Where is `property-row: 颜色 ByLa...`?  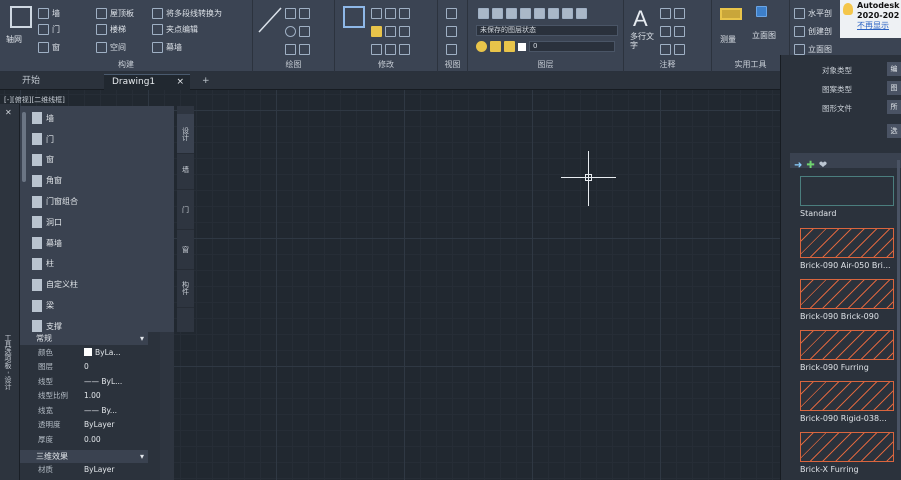 property-row: 颜色 ByLa... is located at coordinates (97, 352).